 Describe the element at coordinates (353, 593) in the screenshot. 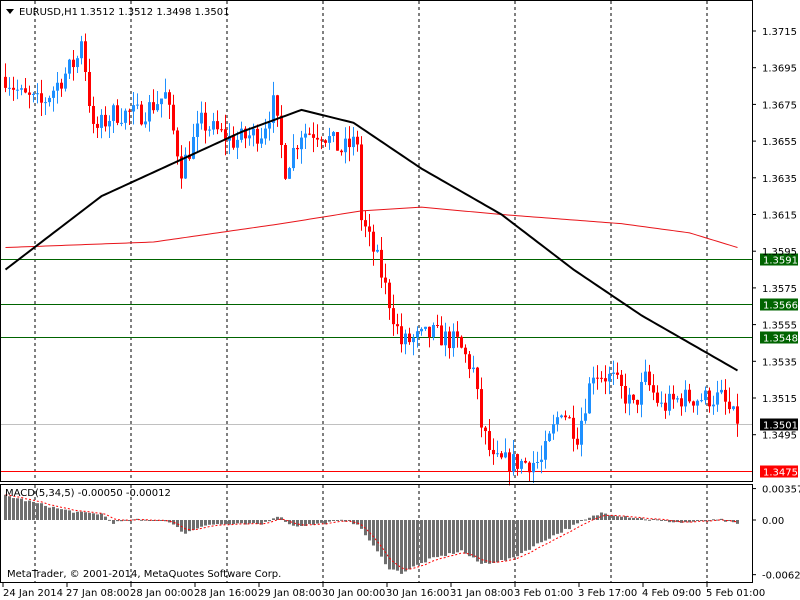

I see `time-tick-label: 30 Jan 00:00` at that location.